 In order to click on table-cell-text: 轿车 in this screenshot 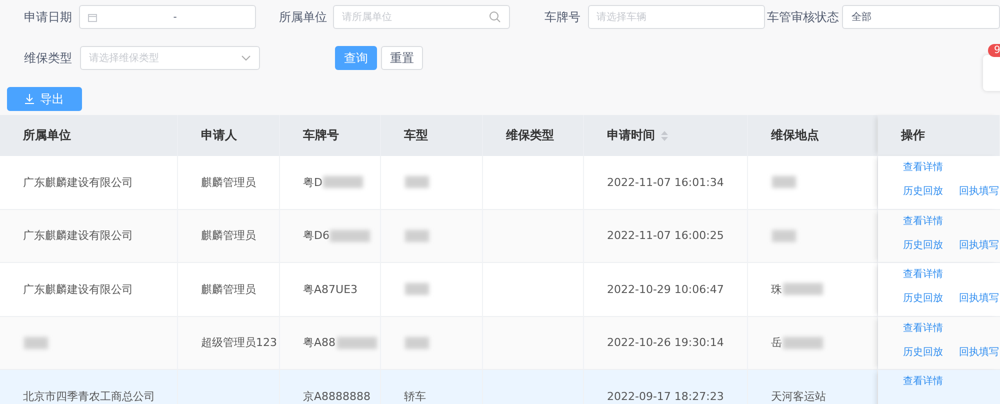, I will do `click(415, 396)`.